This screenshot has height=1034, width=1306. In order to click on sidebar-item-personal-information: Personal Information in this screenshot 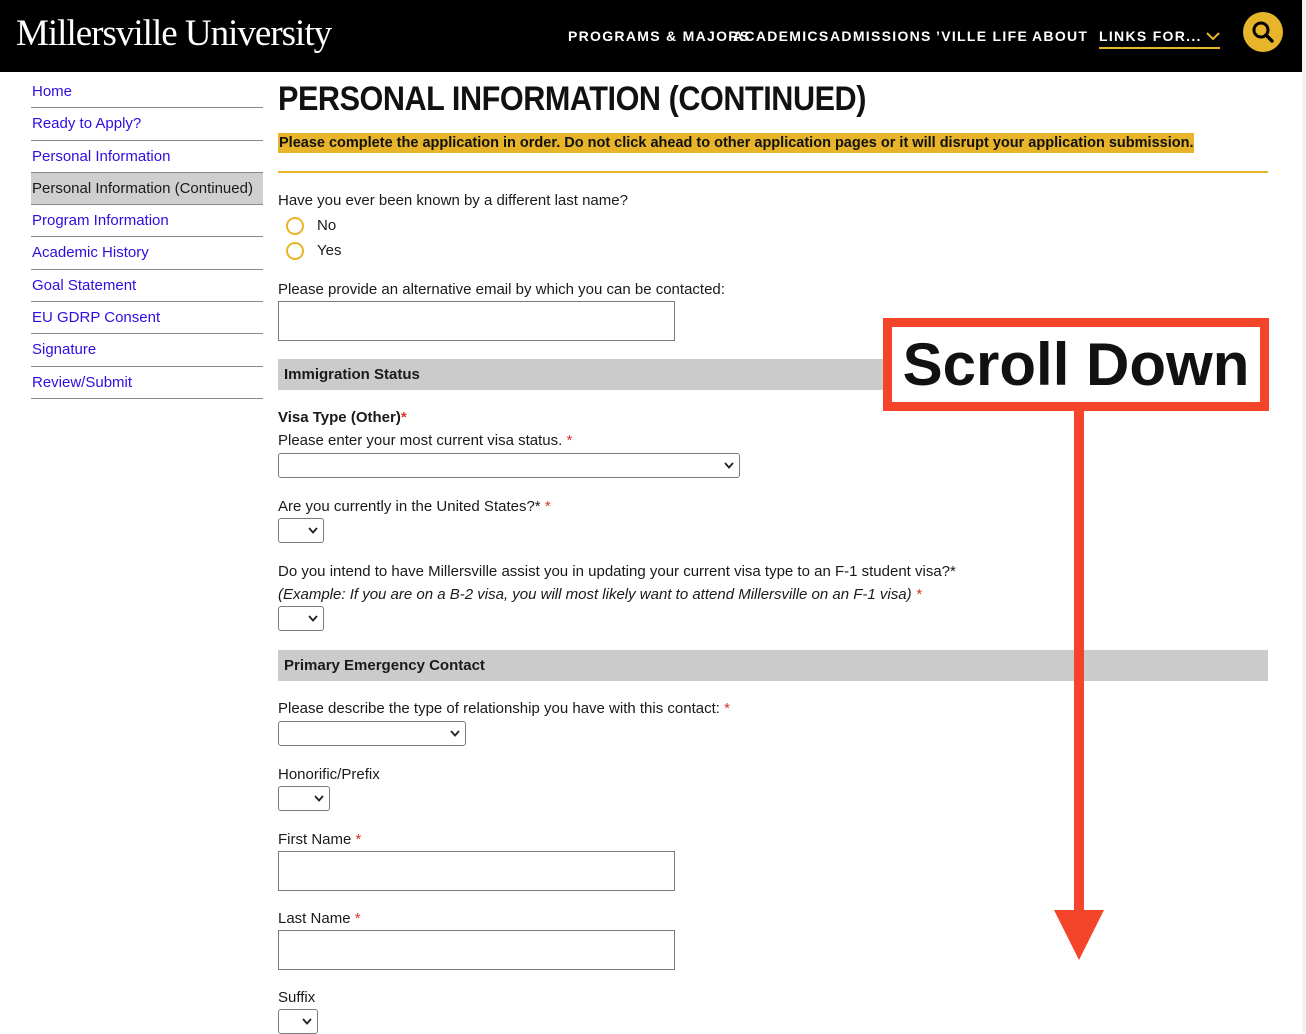, I will do `click(147, 157)`.